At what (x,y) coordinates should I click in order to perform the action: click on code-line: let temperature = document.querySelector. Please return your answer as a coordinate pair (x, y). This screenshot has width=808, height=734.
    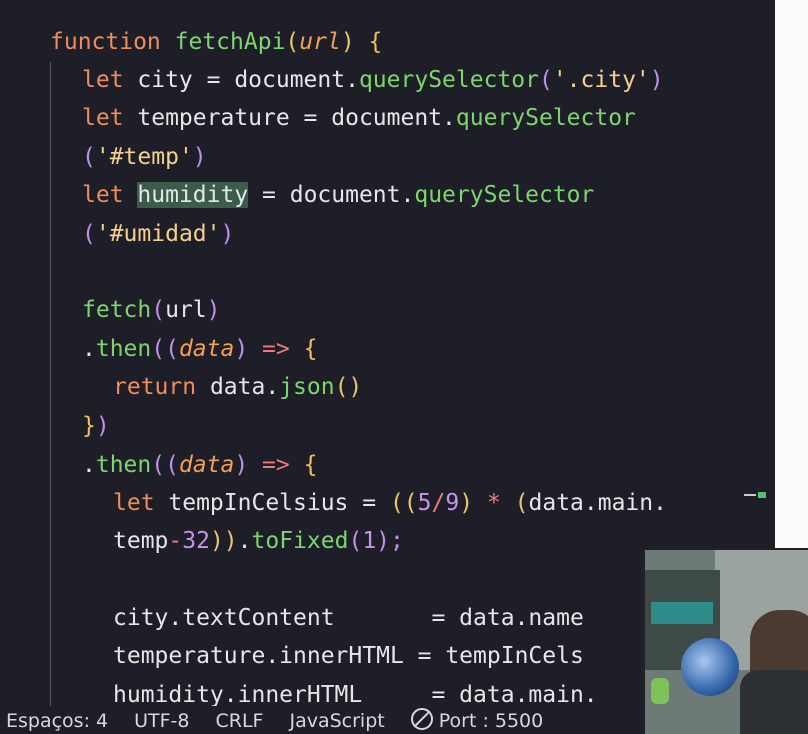
    Looking at the image, I should click on (359, 118).